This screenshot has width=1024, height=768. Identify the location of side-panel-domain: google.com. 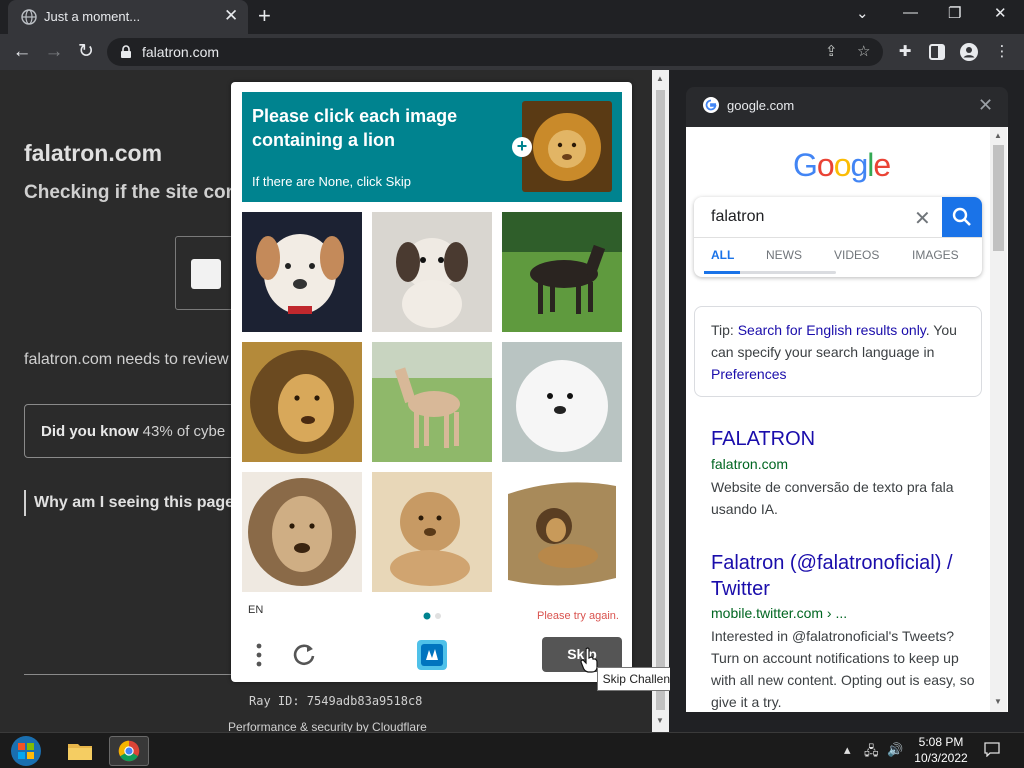
(761, 105).